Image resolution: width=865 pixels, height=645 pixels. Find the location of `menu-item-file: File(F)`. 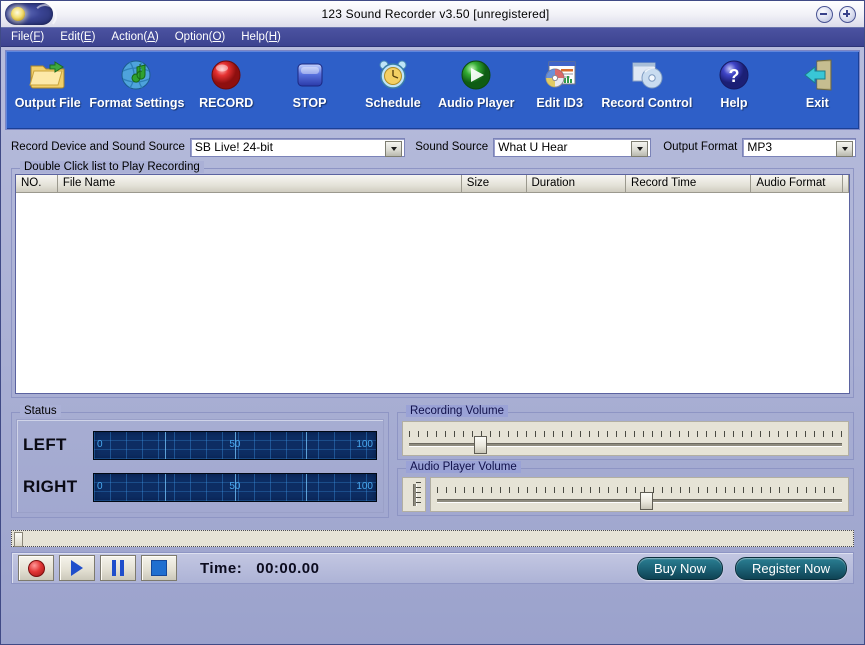

menu-item-file: File(F) is located at coordinates (32, 37).